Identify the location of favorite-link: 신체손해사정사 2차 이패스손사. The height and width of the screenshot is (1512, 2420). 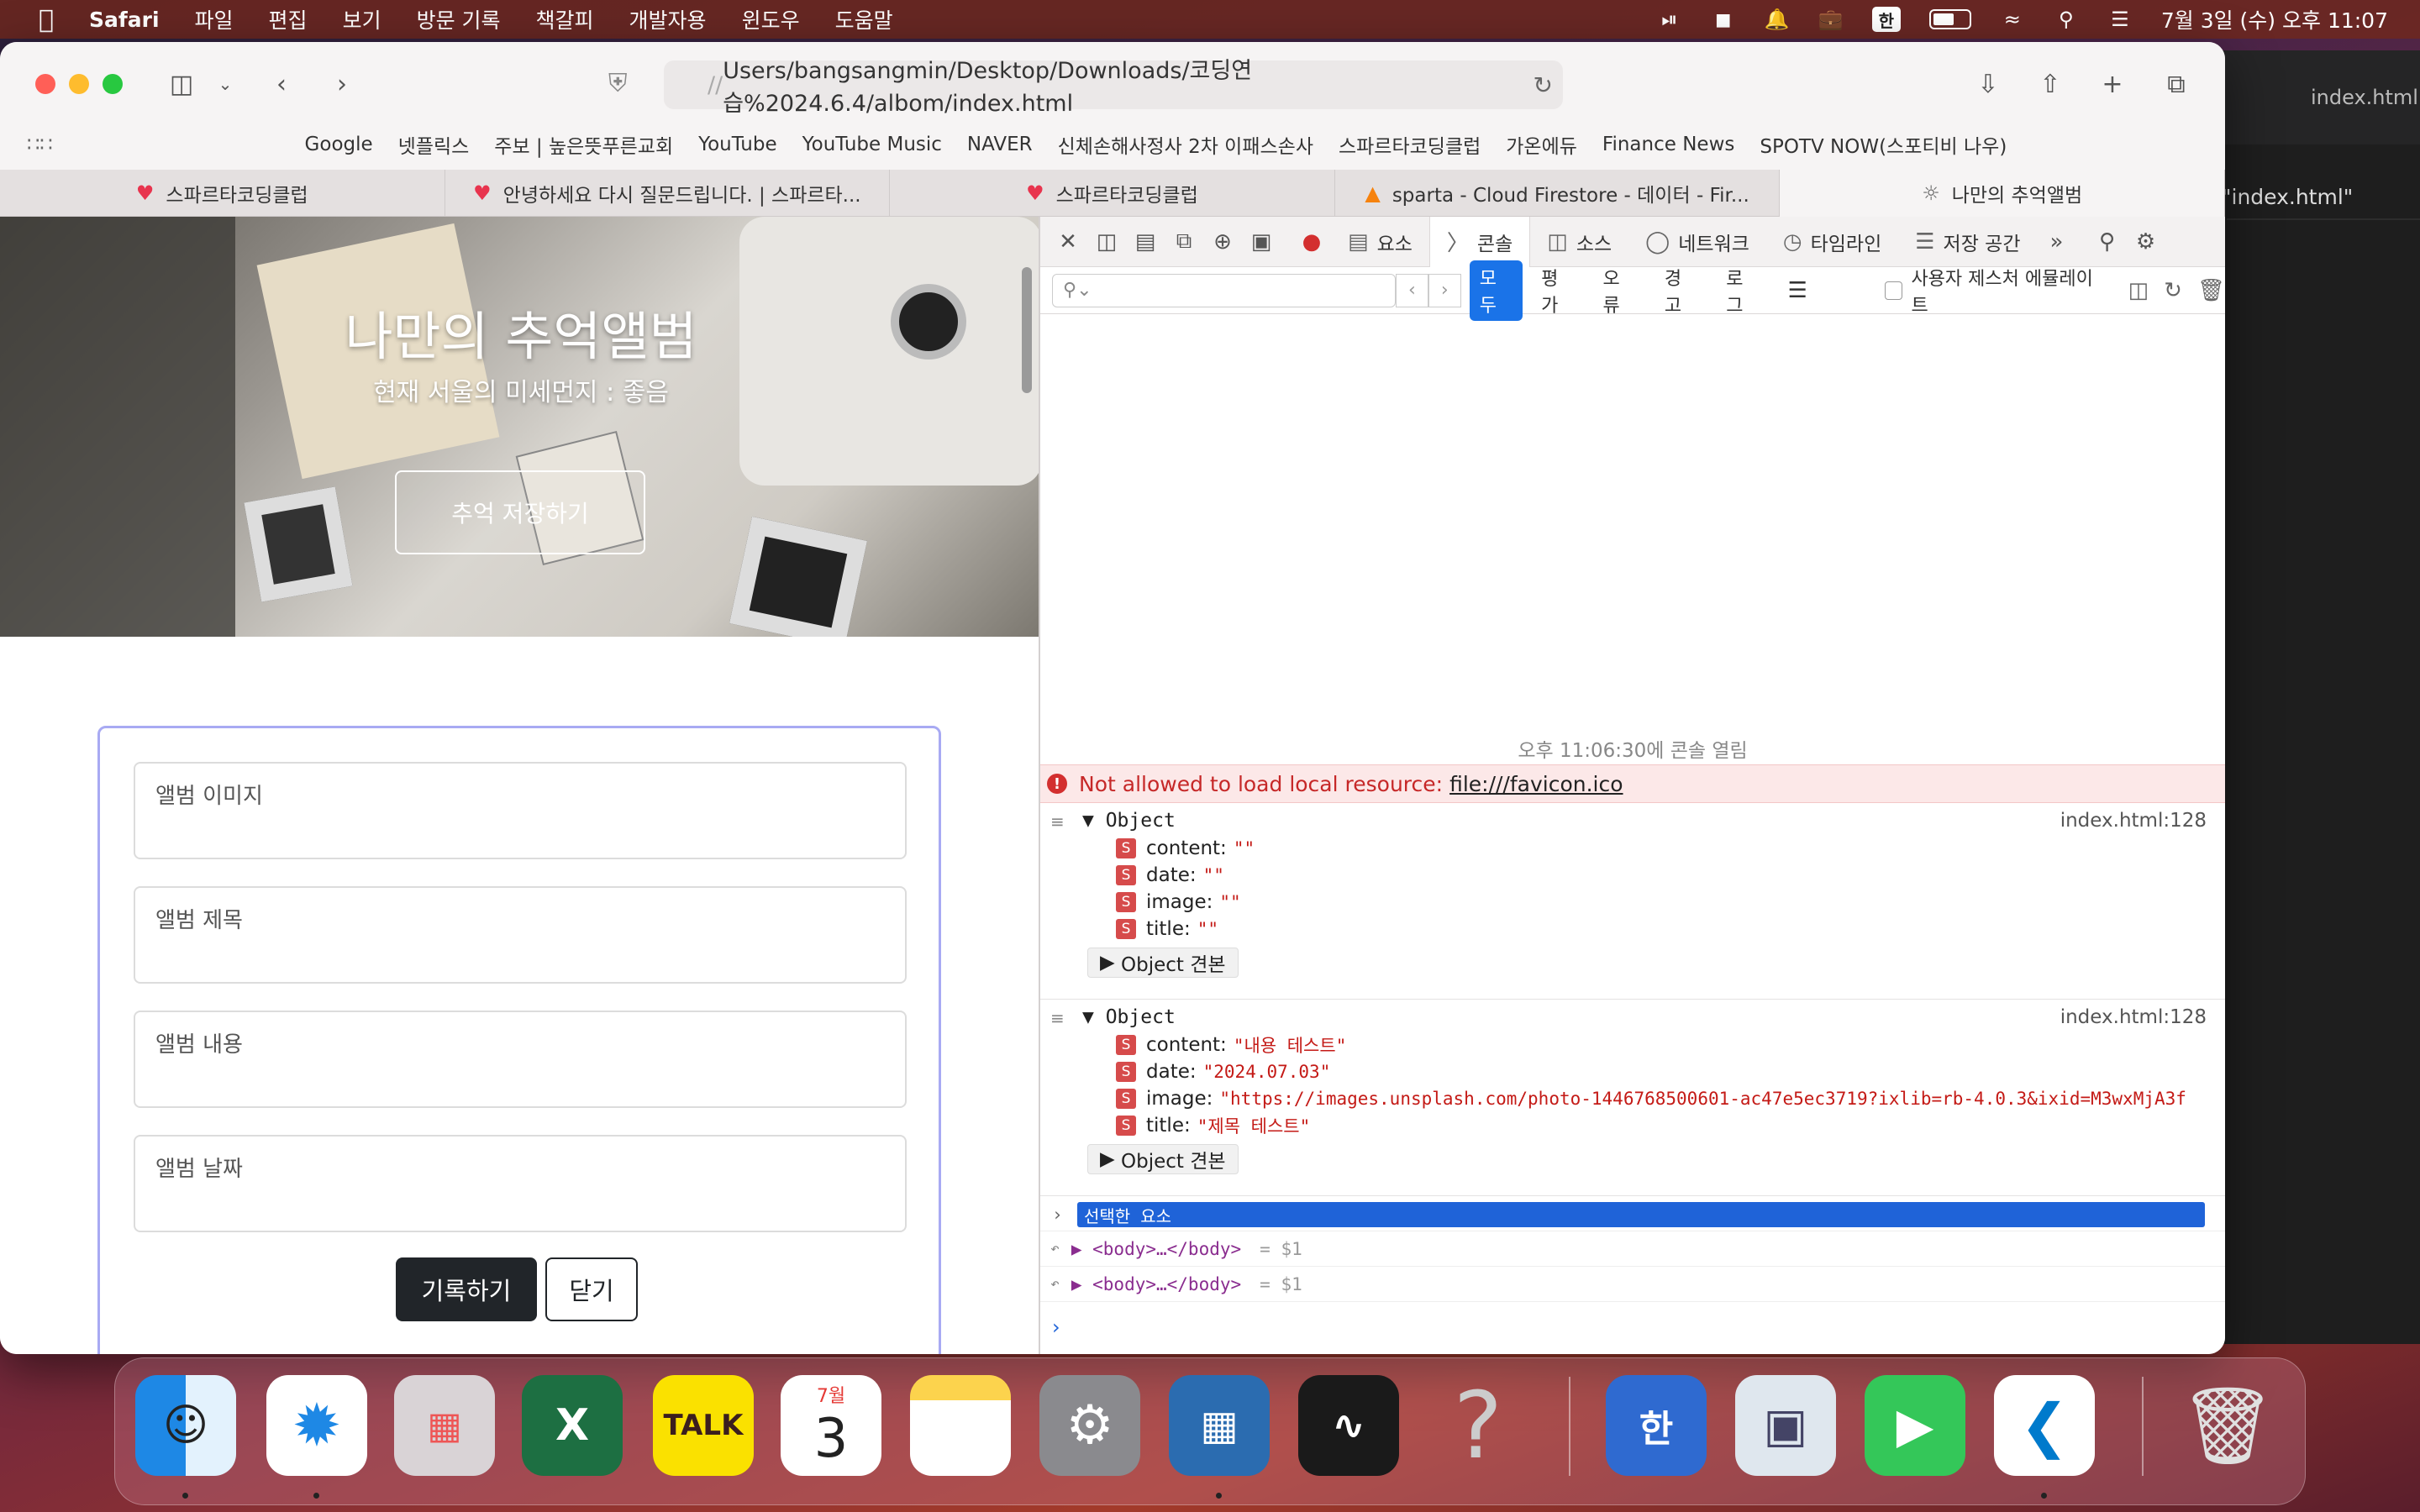
(1185, 144).